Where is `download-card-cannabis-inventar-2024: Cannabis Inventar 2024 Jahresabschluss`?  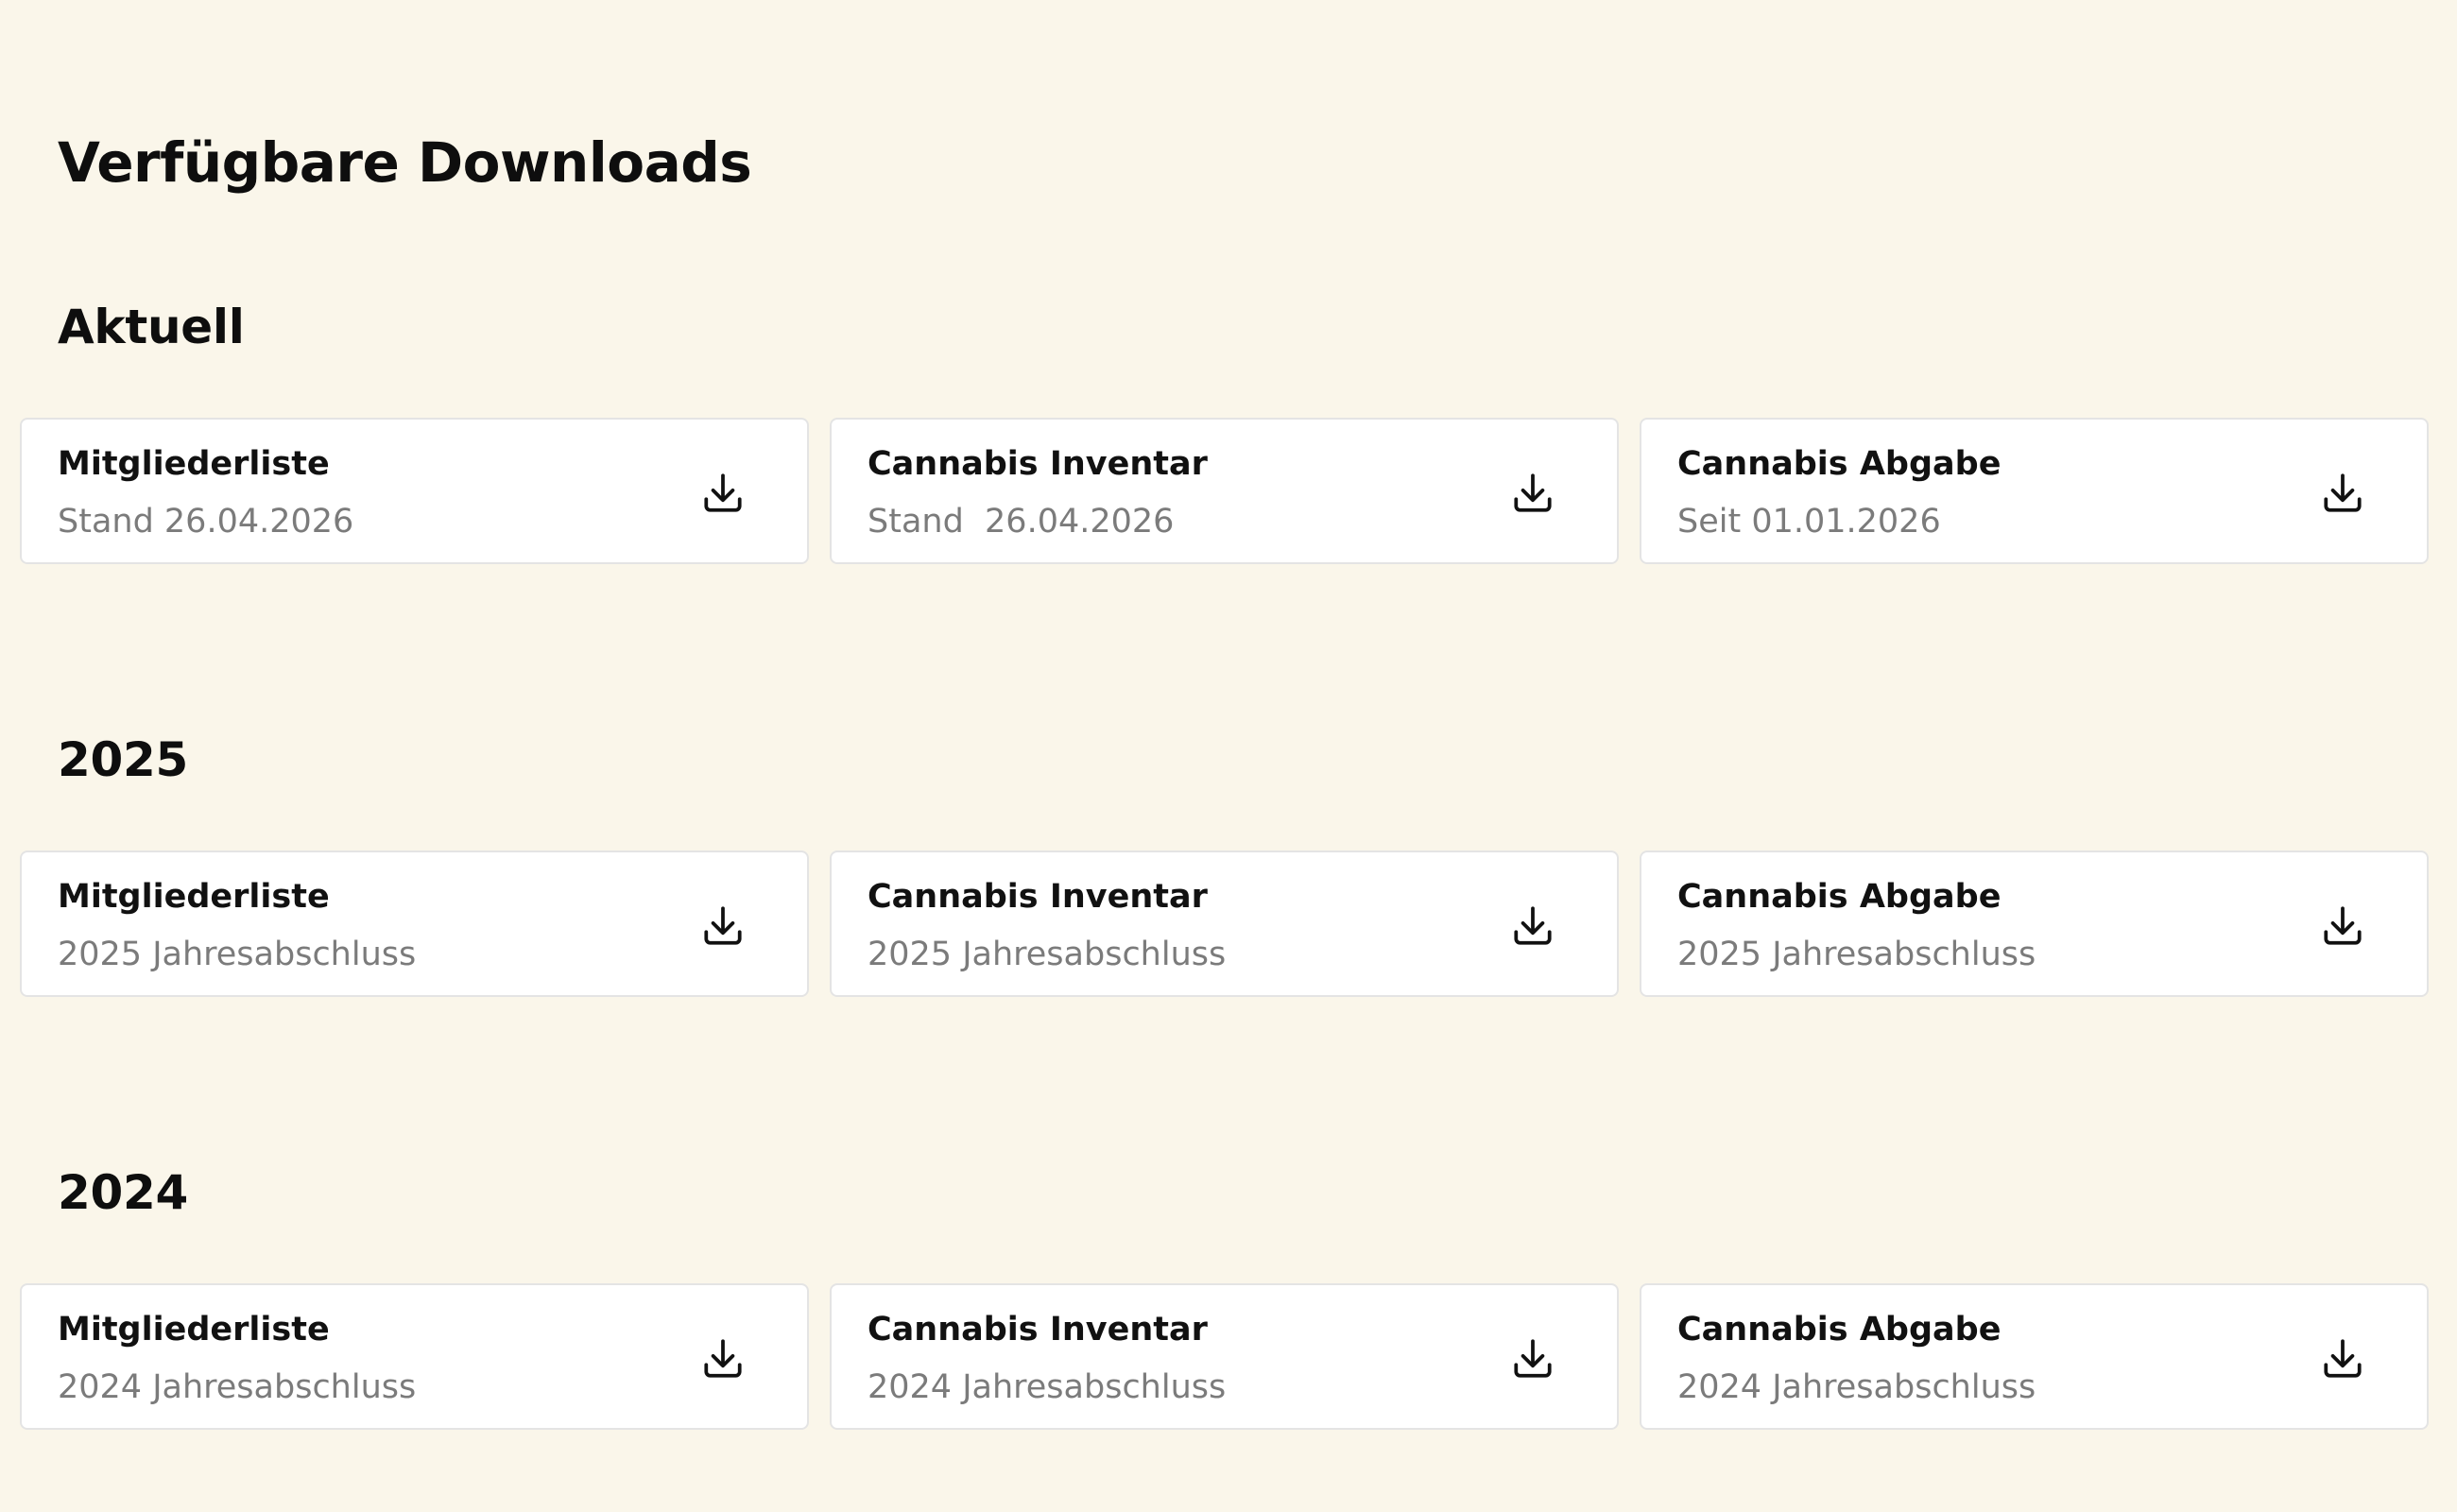
download-card-cannabis-inventar-2024: Cannabis Inventar 2024 Jahresabschluss is located at coordinates (1224, 1356).